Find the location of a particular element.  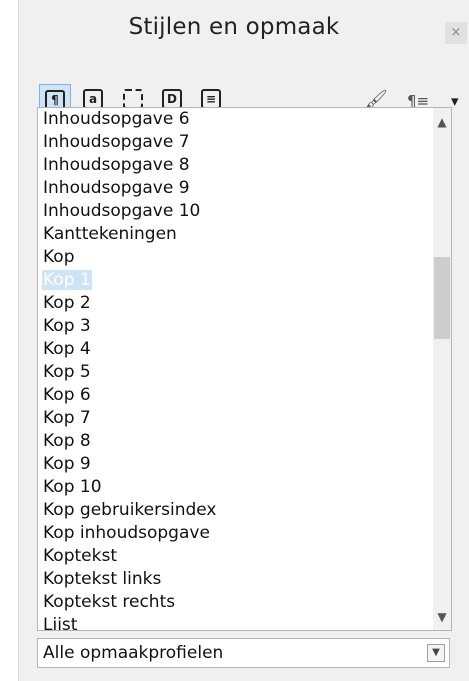

styles-list-scrollbar: ▲ ▼ is located at coordinates (442, 369).